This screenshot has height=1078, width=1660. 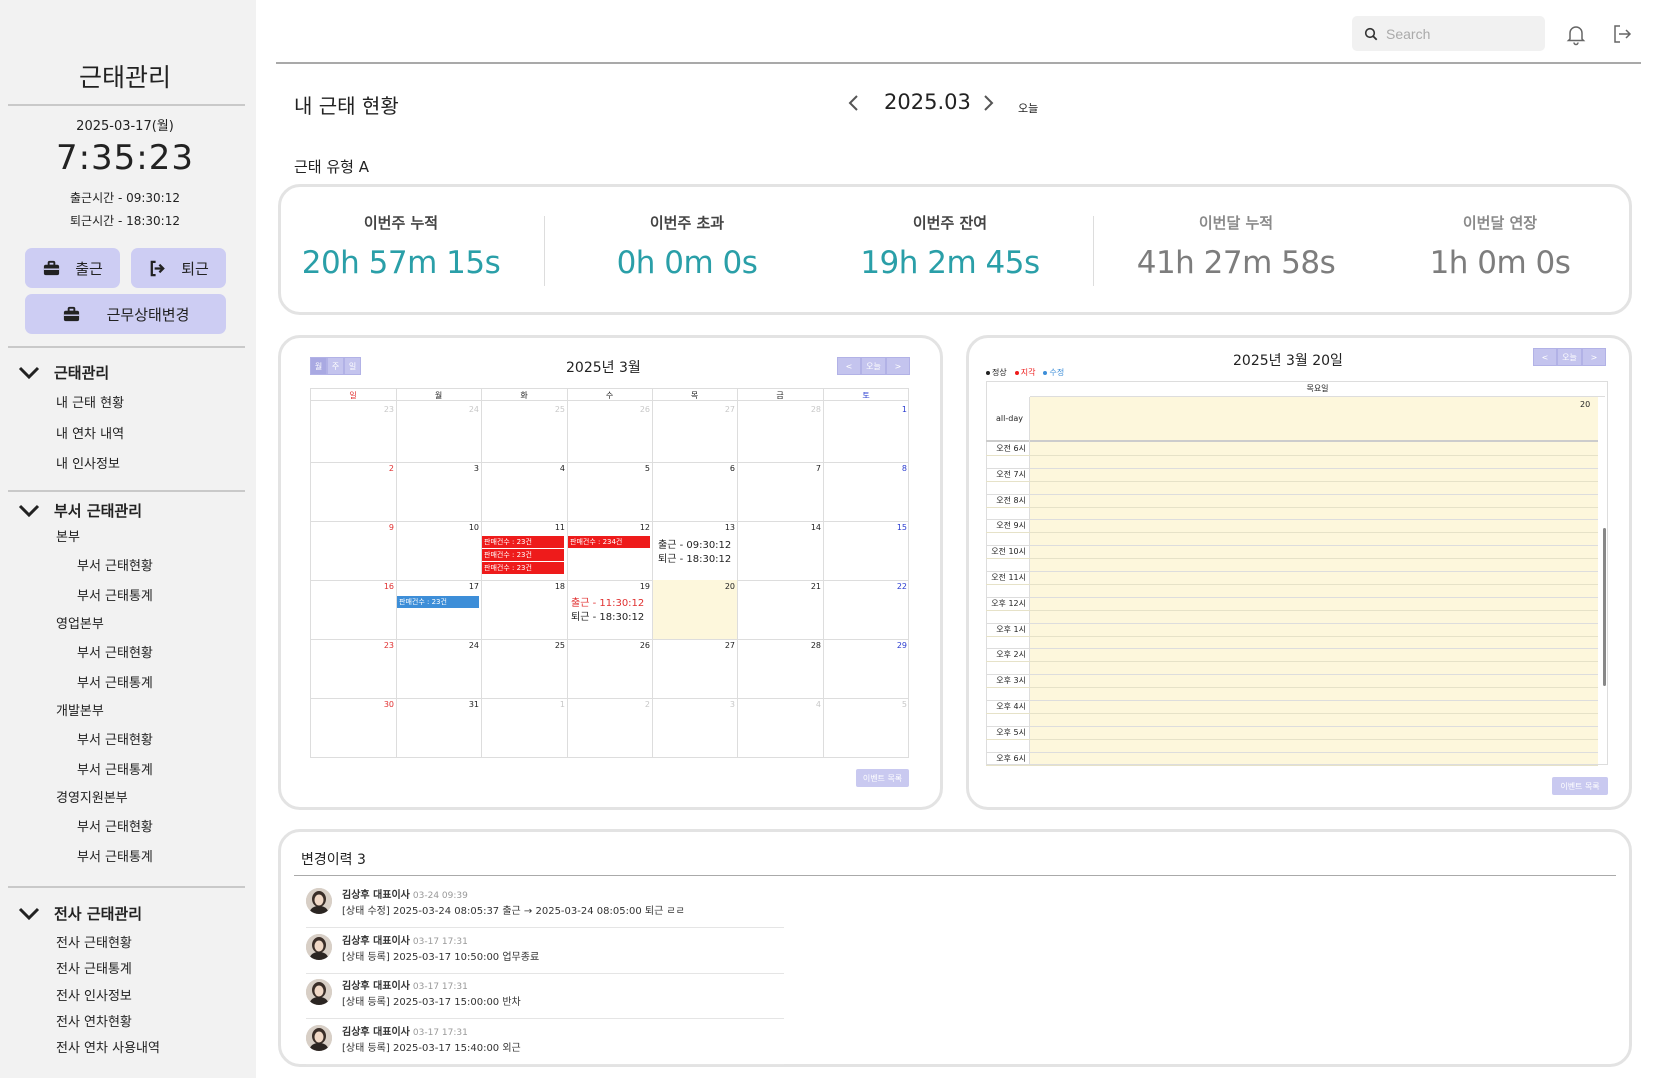 What do you see at coordinates (1622, 34) in the screenshot?
I see `logout-icon` at bounding box center [1622, 34].